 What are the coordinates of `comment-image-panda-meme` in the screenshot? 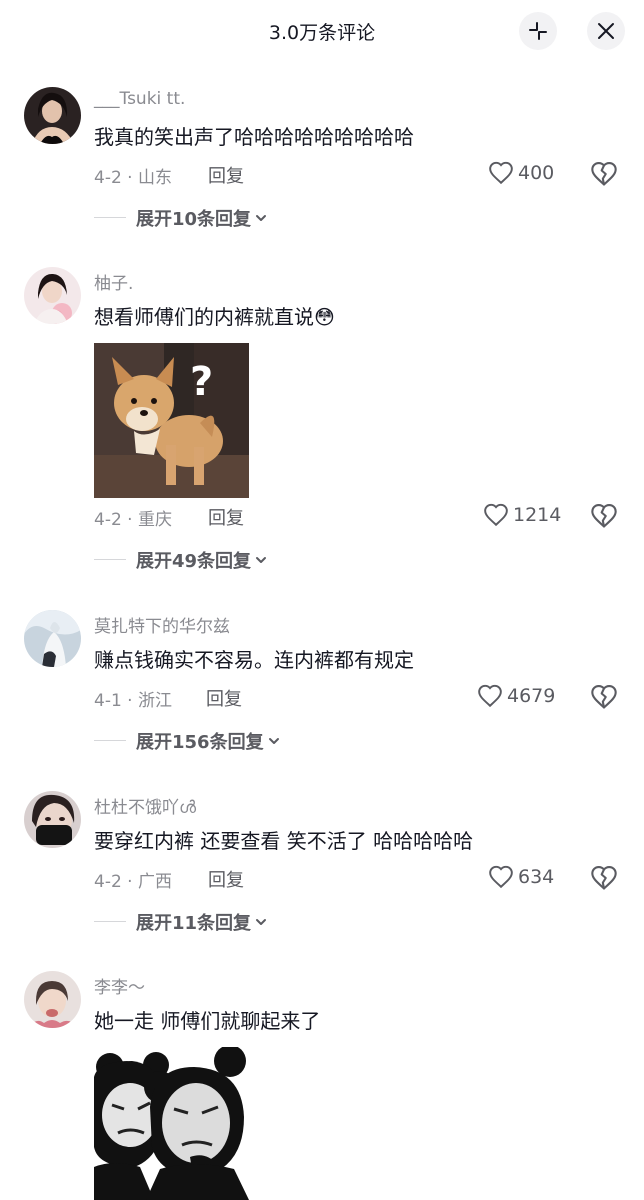 It's located at (171, 1123).